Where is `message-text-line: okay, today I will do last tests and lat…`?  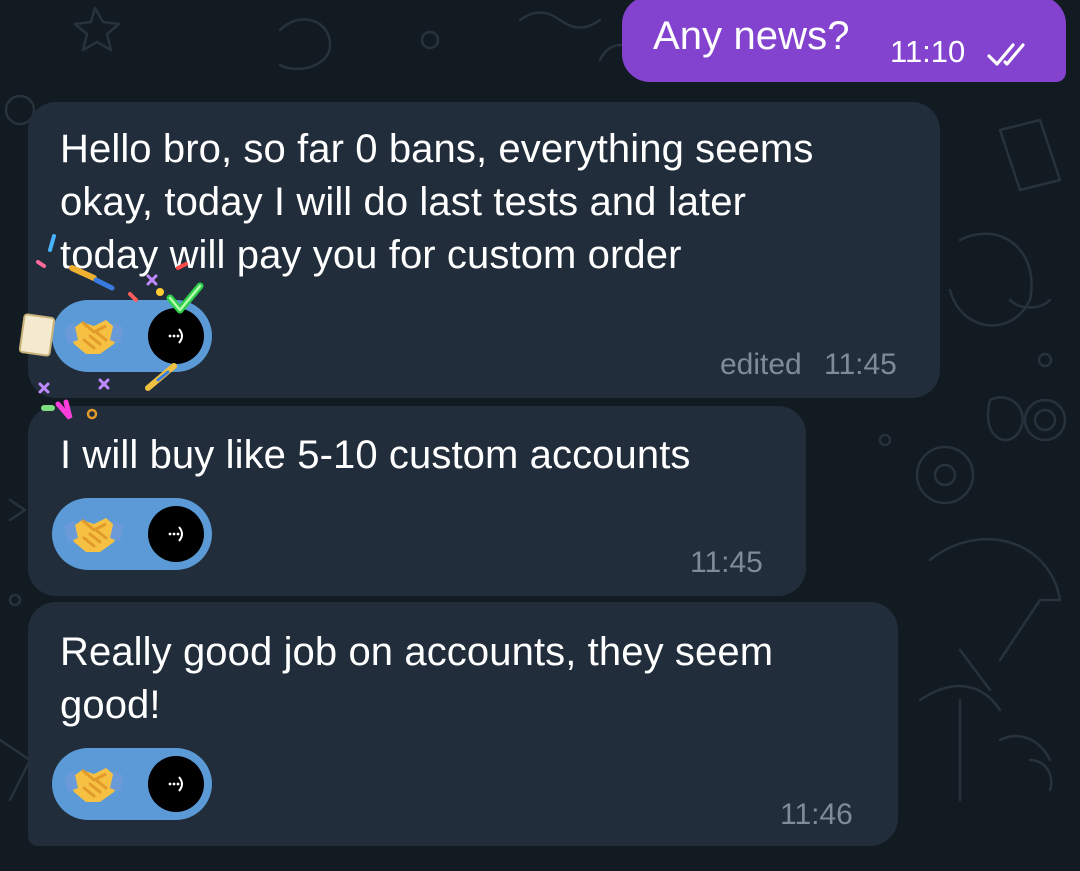
message-text-line: okay, today I will do last tests and lat… is located at coordinates (403, 202).